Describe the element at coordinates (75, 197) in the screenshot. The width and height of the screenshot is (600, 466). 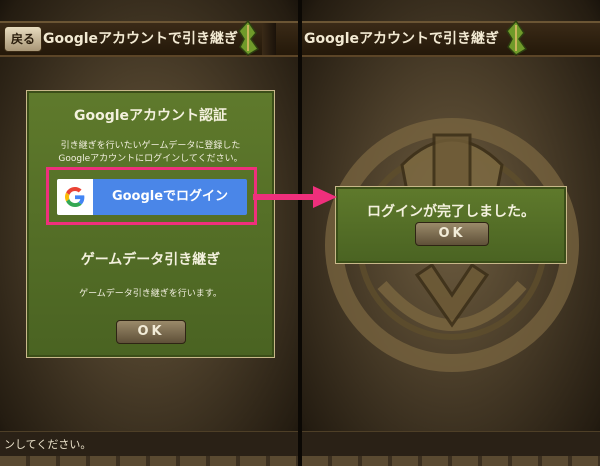
I see `google-g-icon` at that location.